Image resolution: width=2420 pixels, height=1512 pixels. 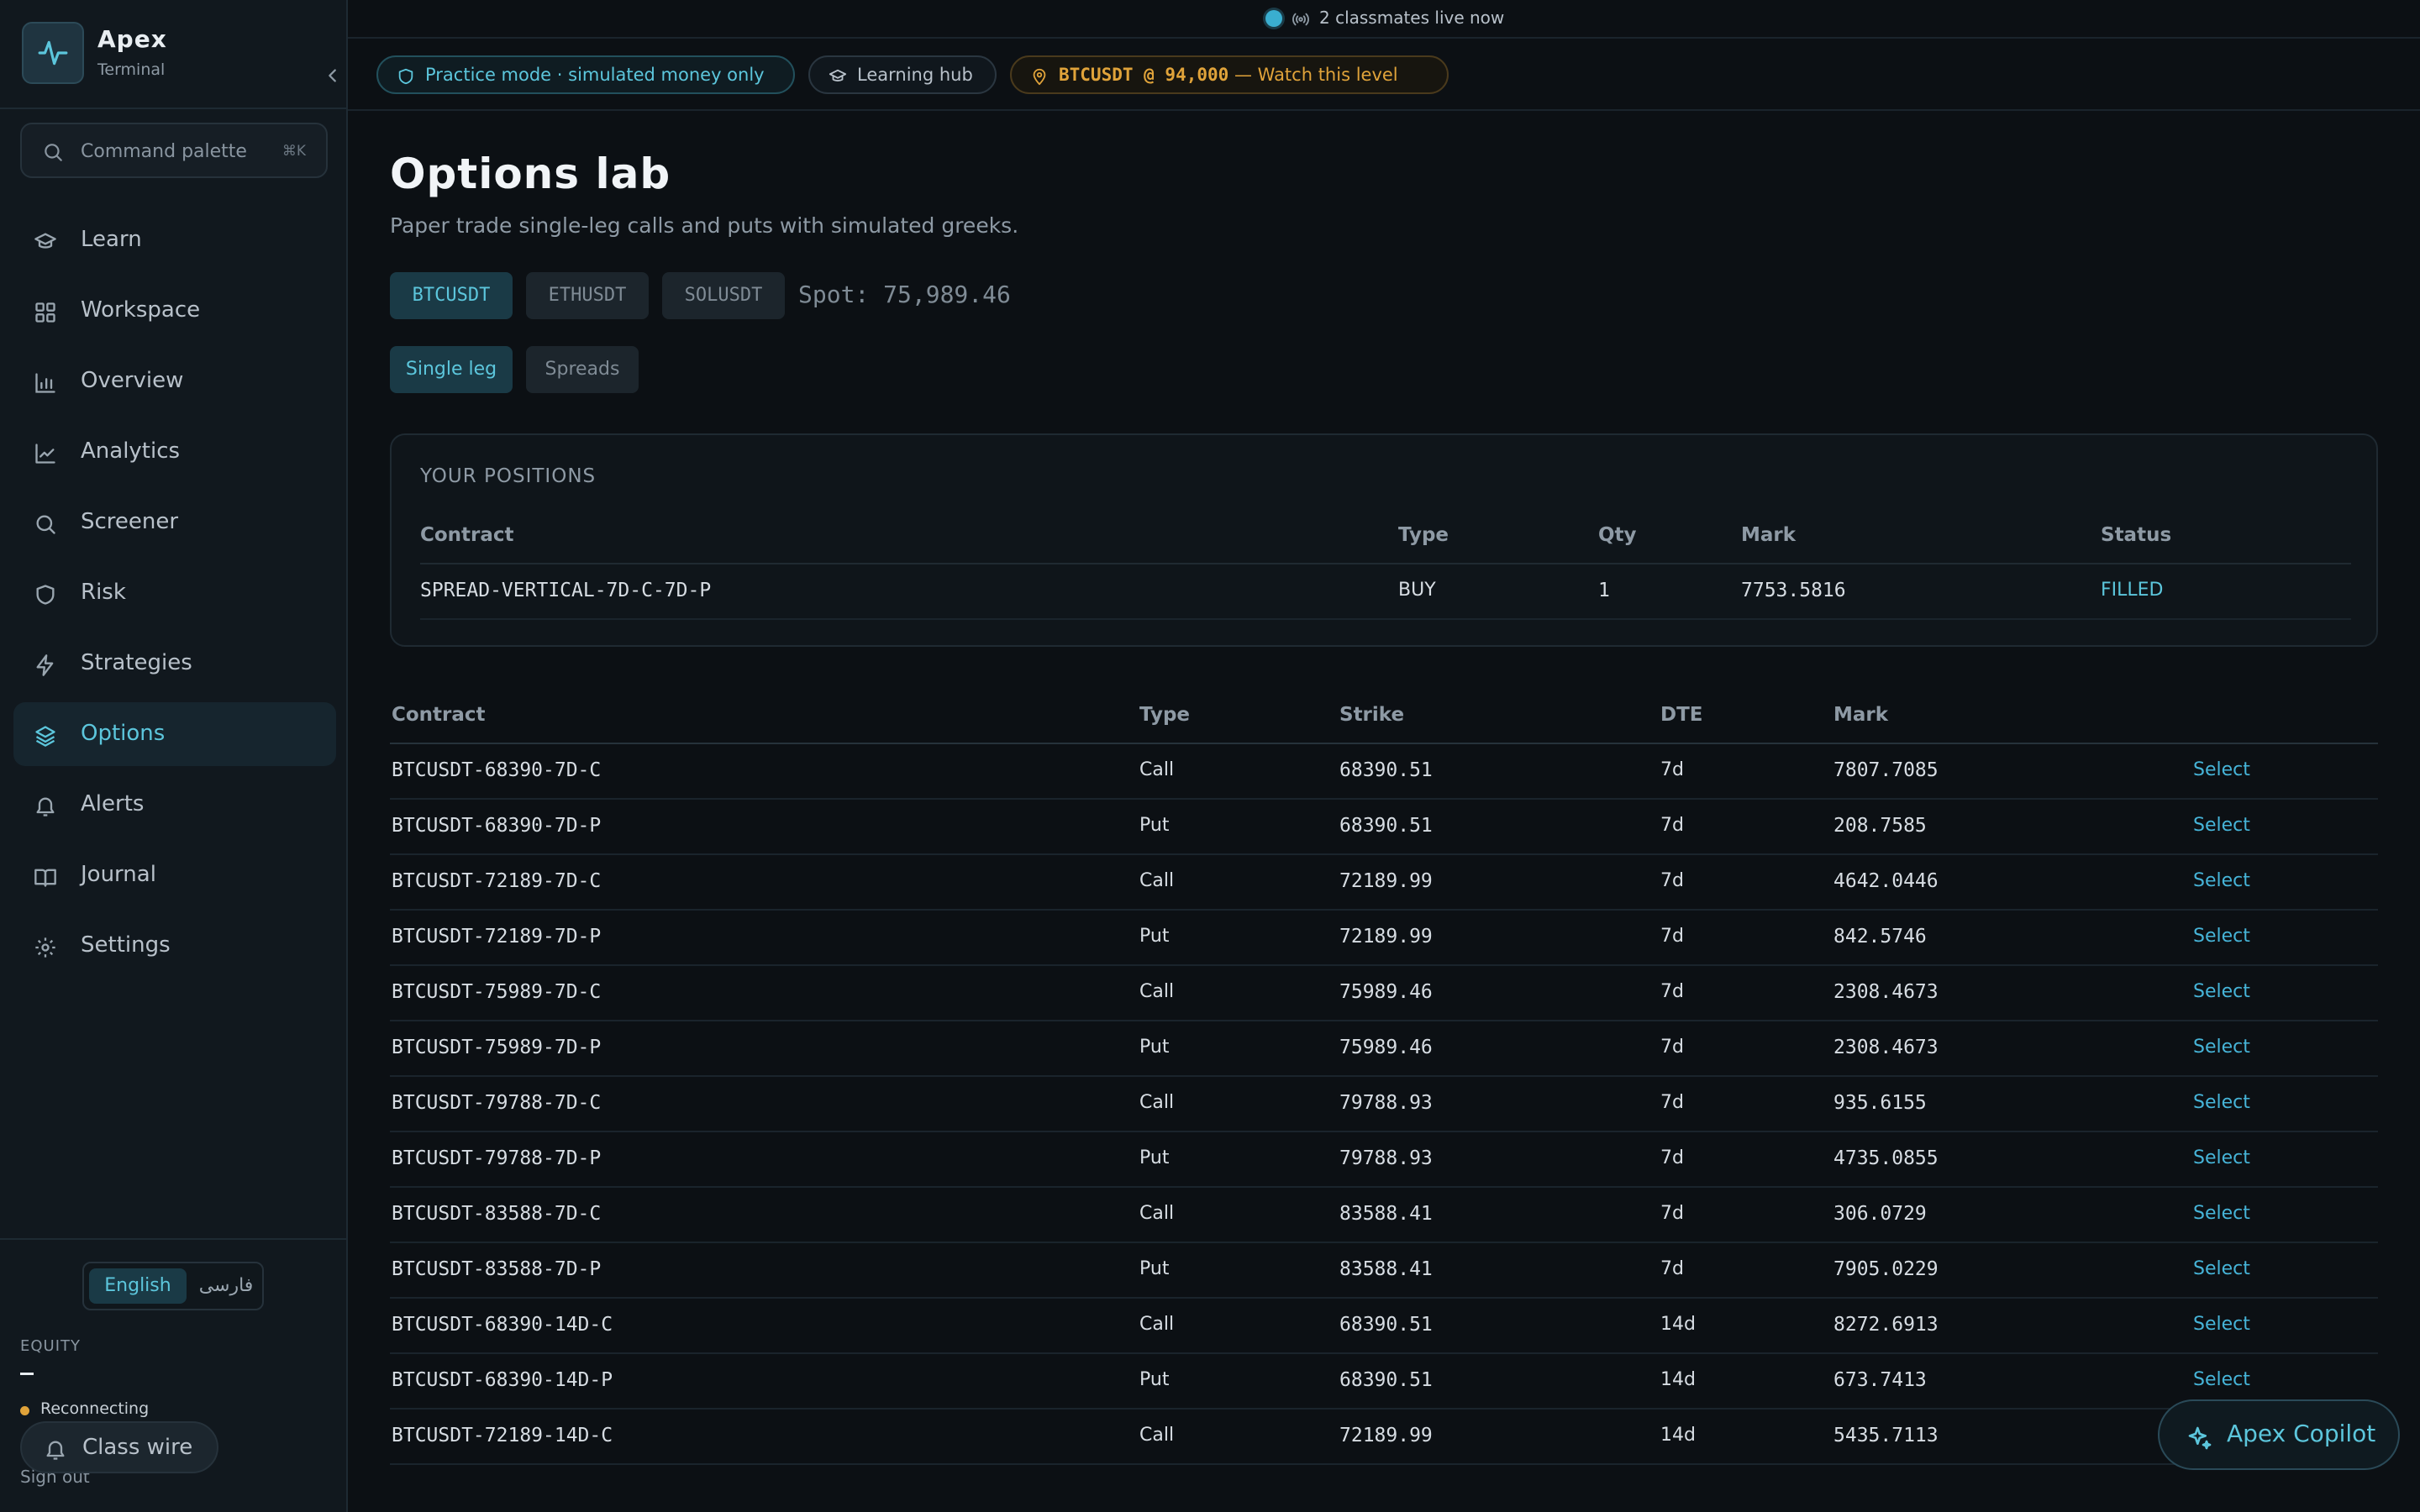 I want to click on sidebar-item-alerts: Alerts, so click(x=174, y=805).